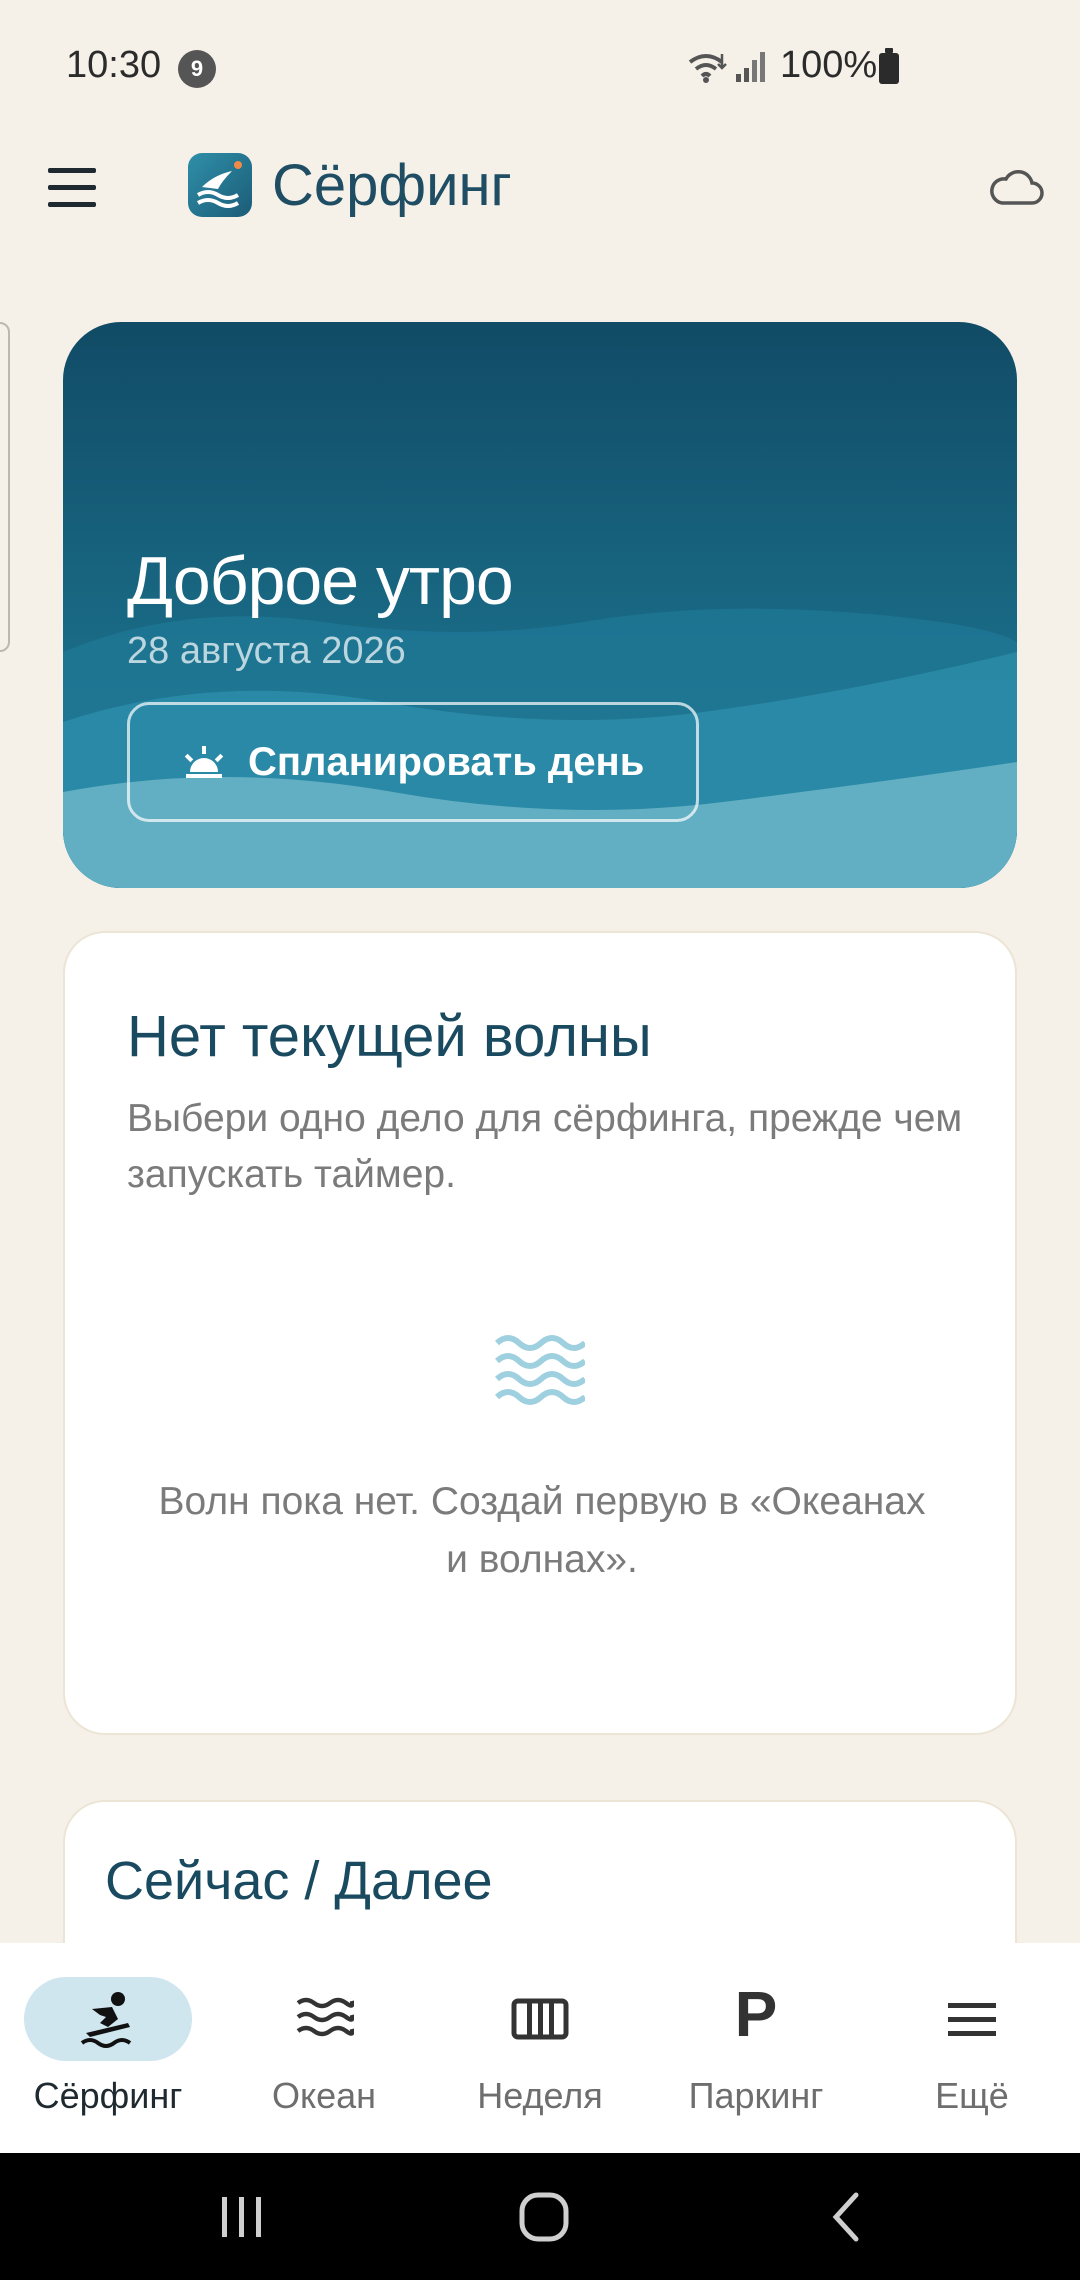 The height and width of the screenshot is (2280, 1080). I want to click on status-bar: 10:30 9 100%, so click(540, 67).